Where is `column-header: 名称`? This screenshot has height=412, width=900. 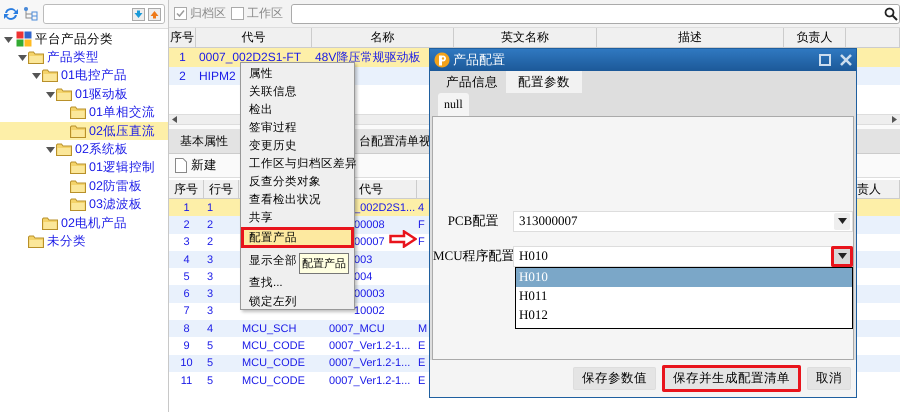
column-header: 名称 is located at coordinates (383, 37).